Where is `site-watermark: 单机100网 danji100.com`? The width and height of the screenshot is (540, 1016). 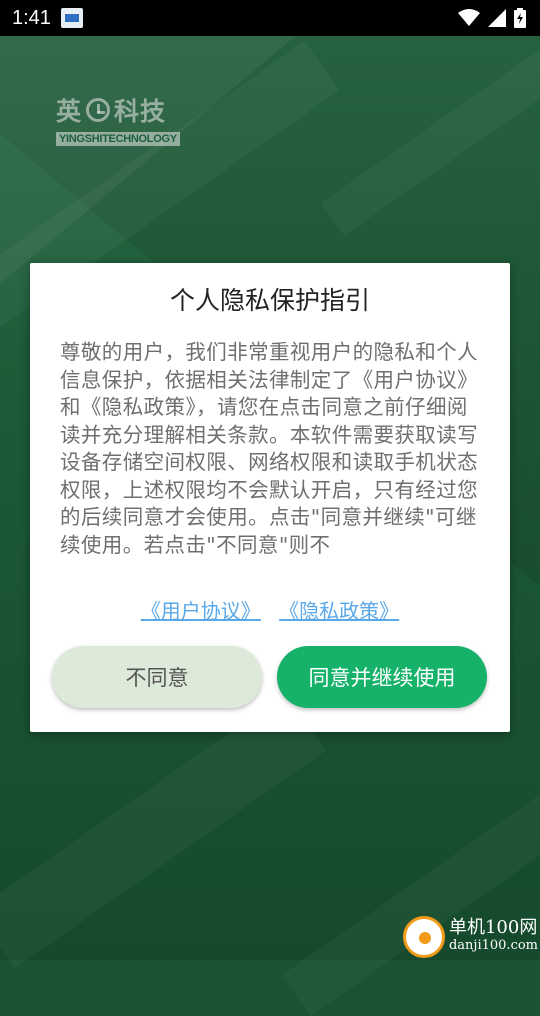 site-watermark: 单机100网 danji100.com is located at coordinates (470, 937).